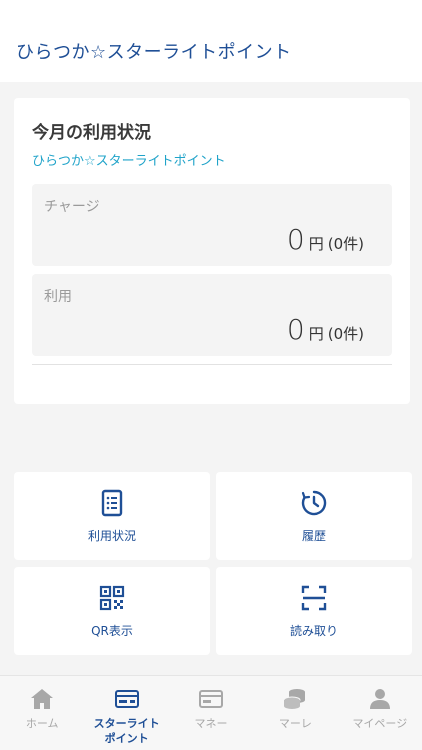  What do you see at coordinates (112, 611) in the screenshot?
I see `qr-display-button: QR表示` at bounding box center [112, 611].